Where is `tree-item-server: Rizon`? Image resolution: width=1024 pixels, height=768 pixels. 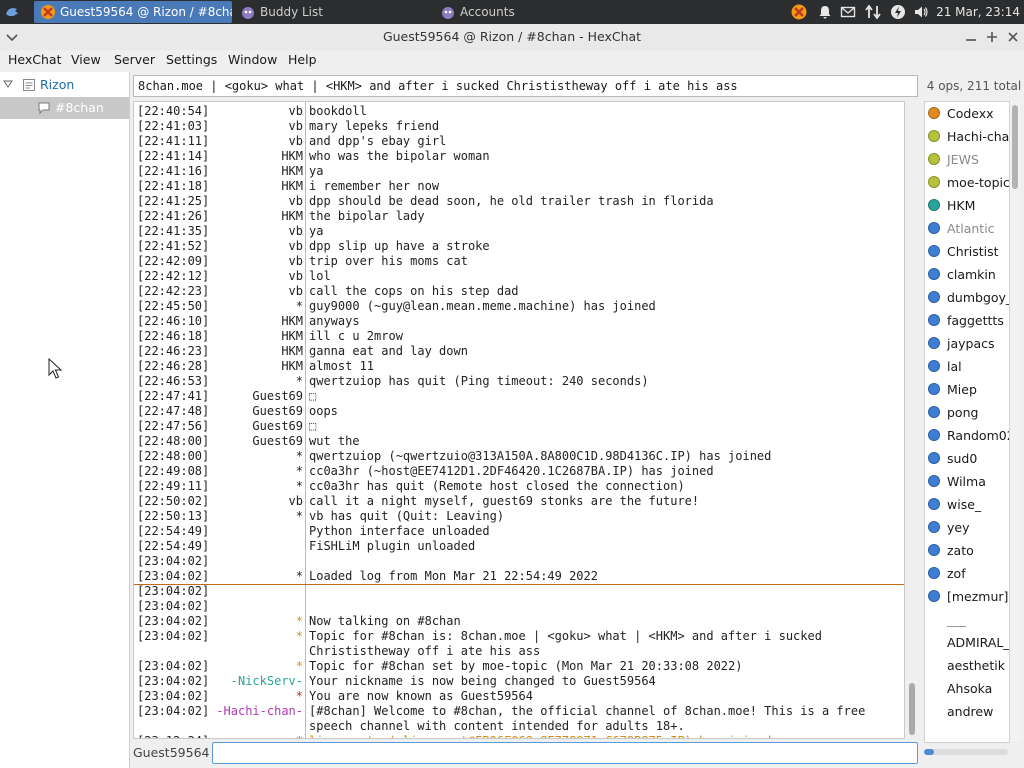 tree-item-server: Rizon is located at coordinates (64, 85).